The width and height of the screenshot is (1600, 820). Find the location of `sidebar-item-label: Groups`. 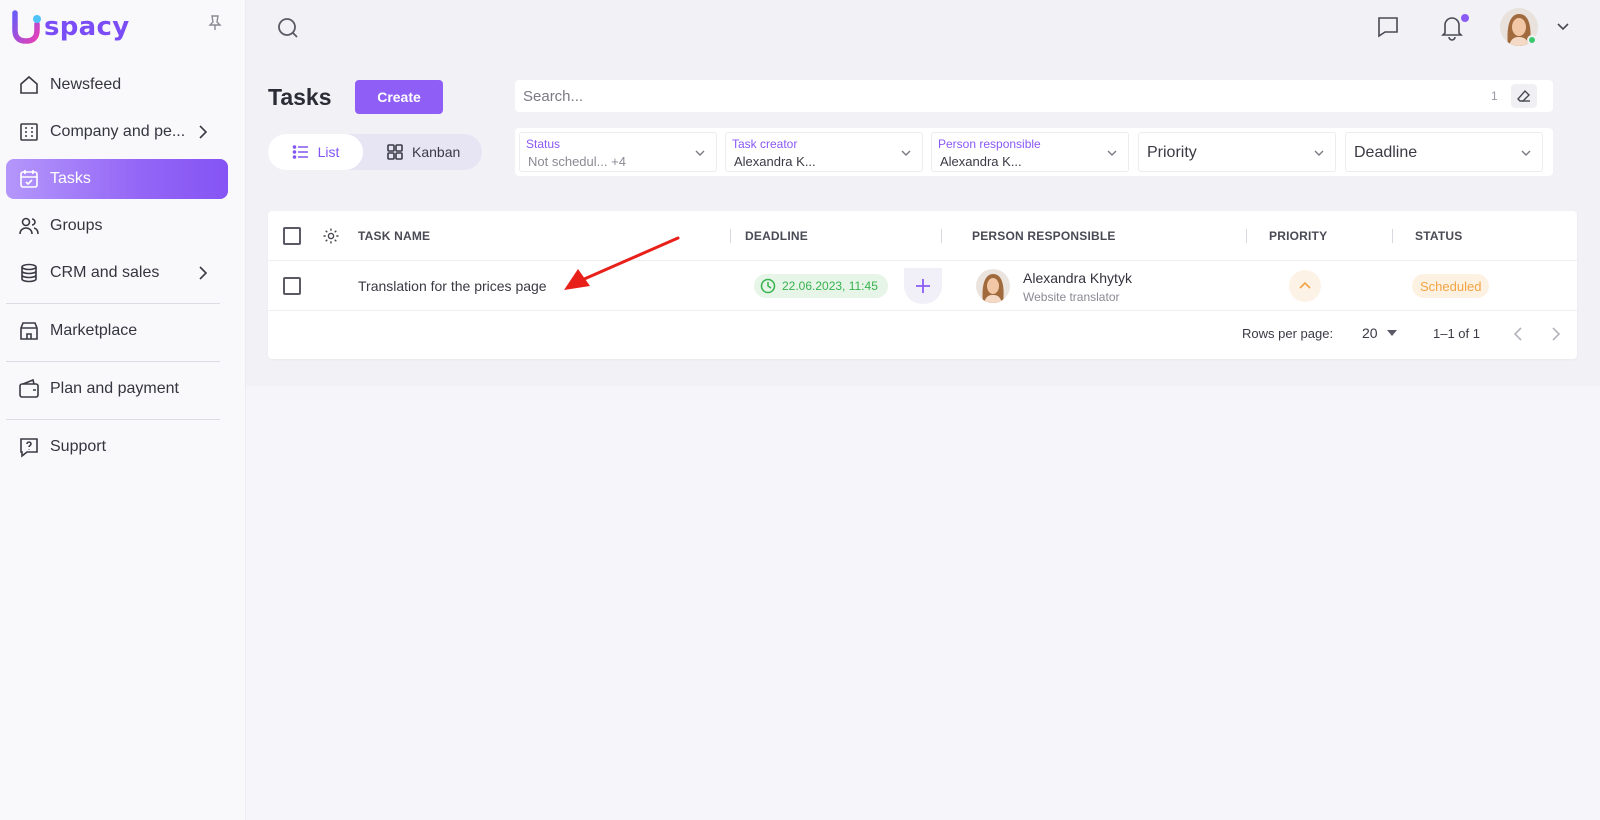

sidebar-item-label: Groups is located at coordinates (76, 225).